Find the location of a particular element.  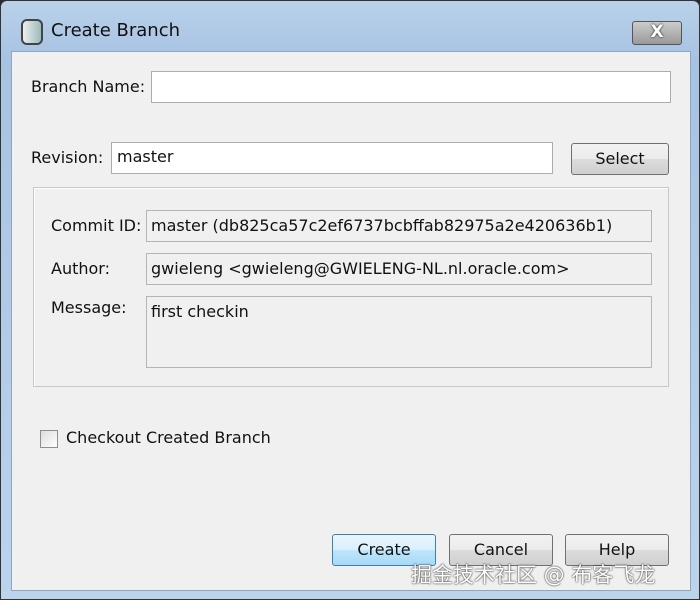

branch-name-input is located at coordinates (411, 87).